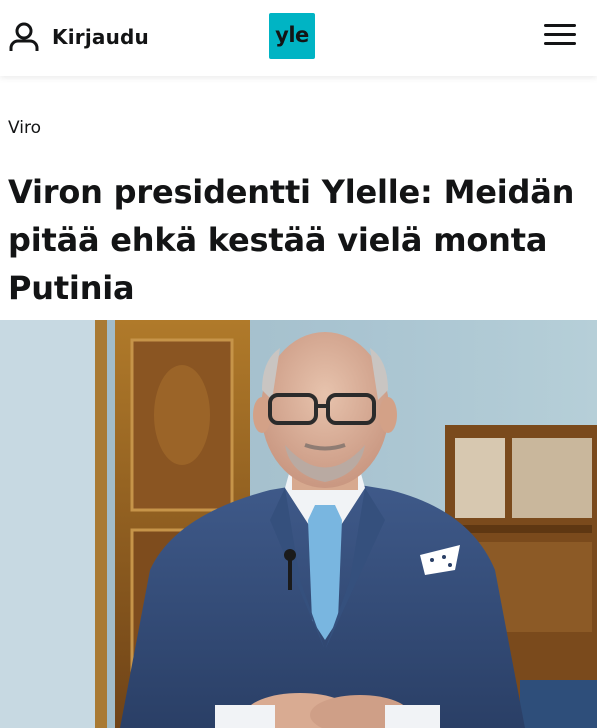  I want to click on login-button: Kirjaudu, so click(78, 37).